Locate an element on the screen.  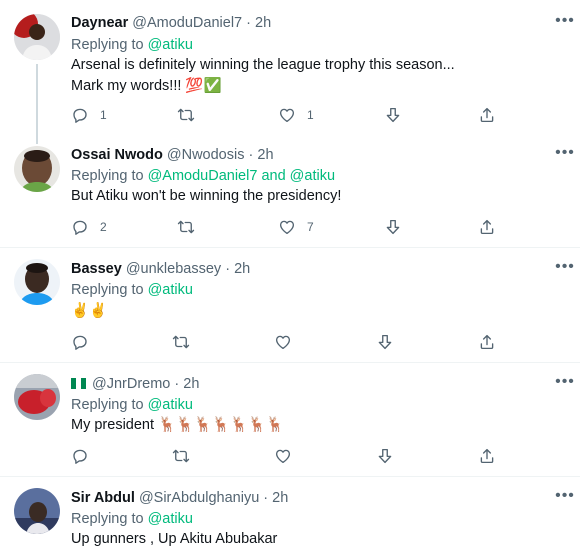
user-handle: @Nwodosis is located at coordinates (206, 155).